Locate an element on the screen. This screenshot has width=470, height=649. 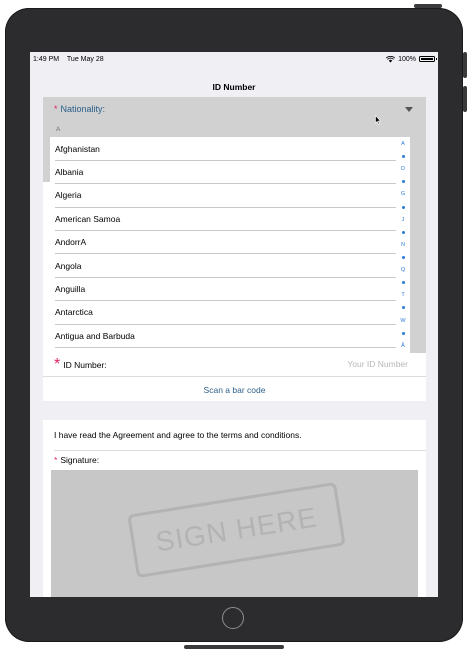
power-button is located at coordinates (428, 6).